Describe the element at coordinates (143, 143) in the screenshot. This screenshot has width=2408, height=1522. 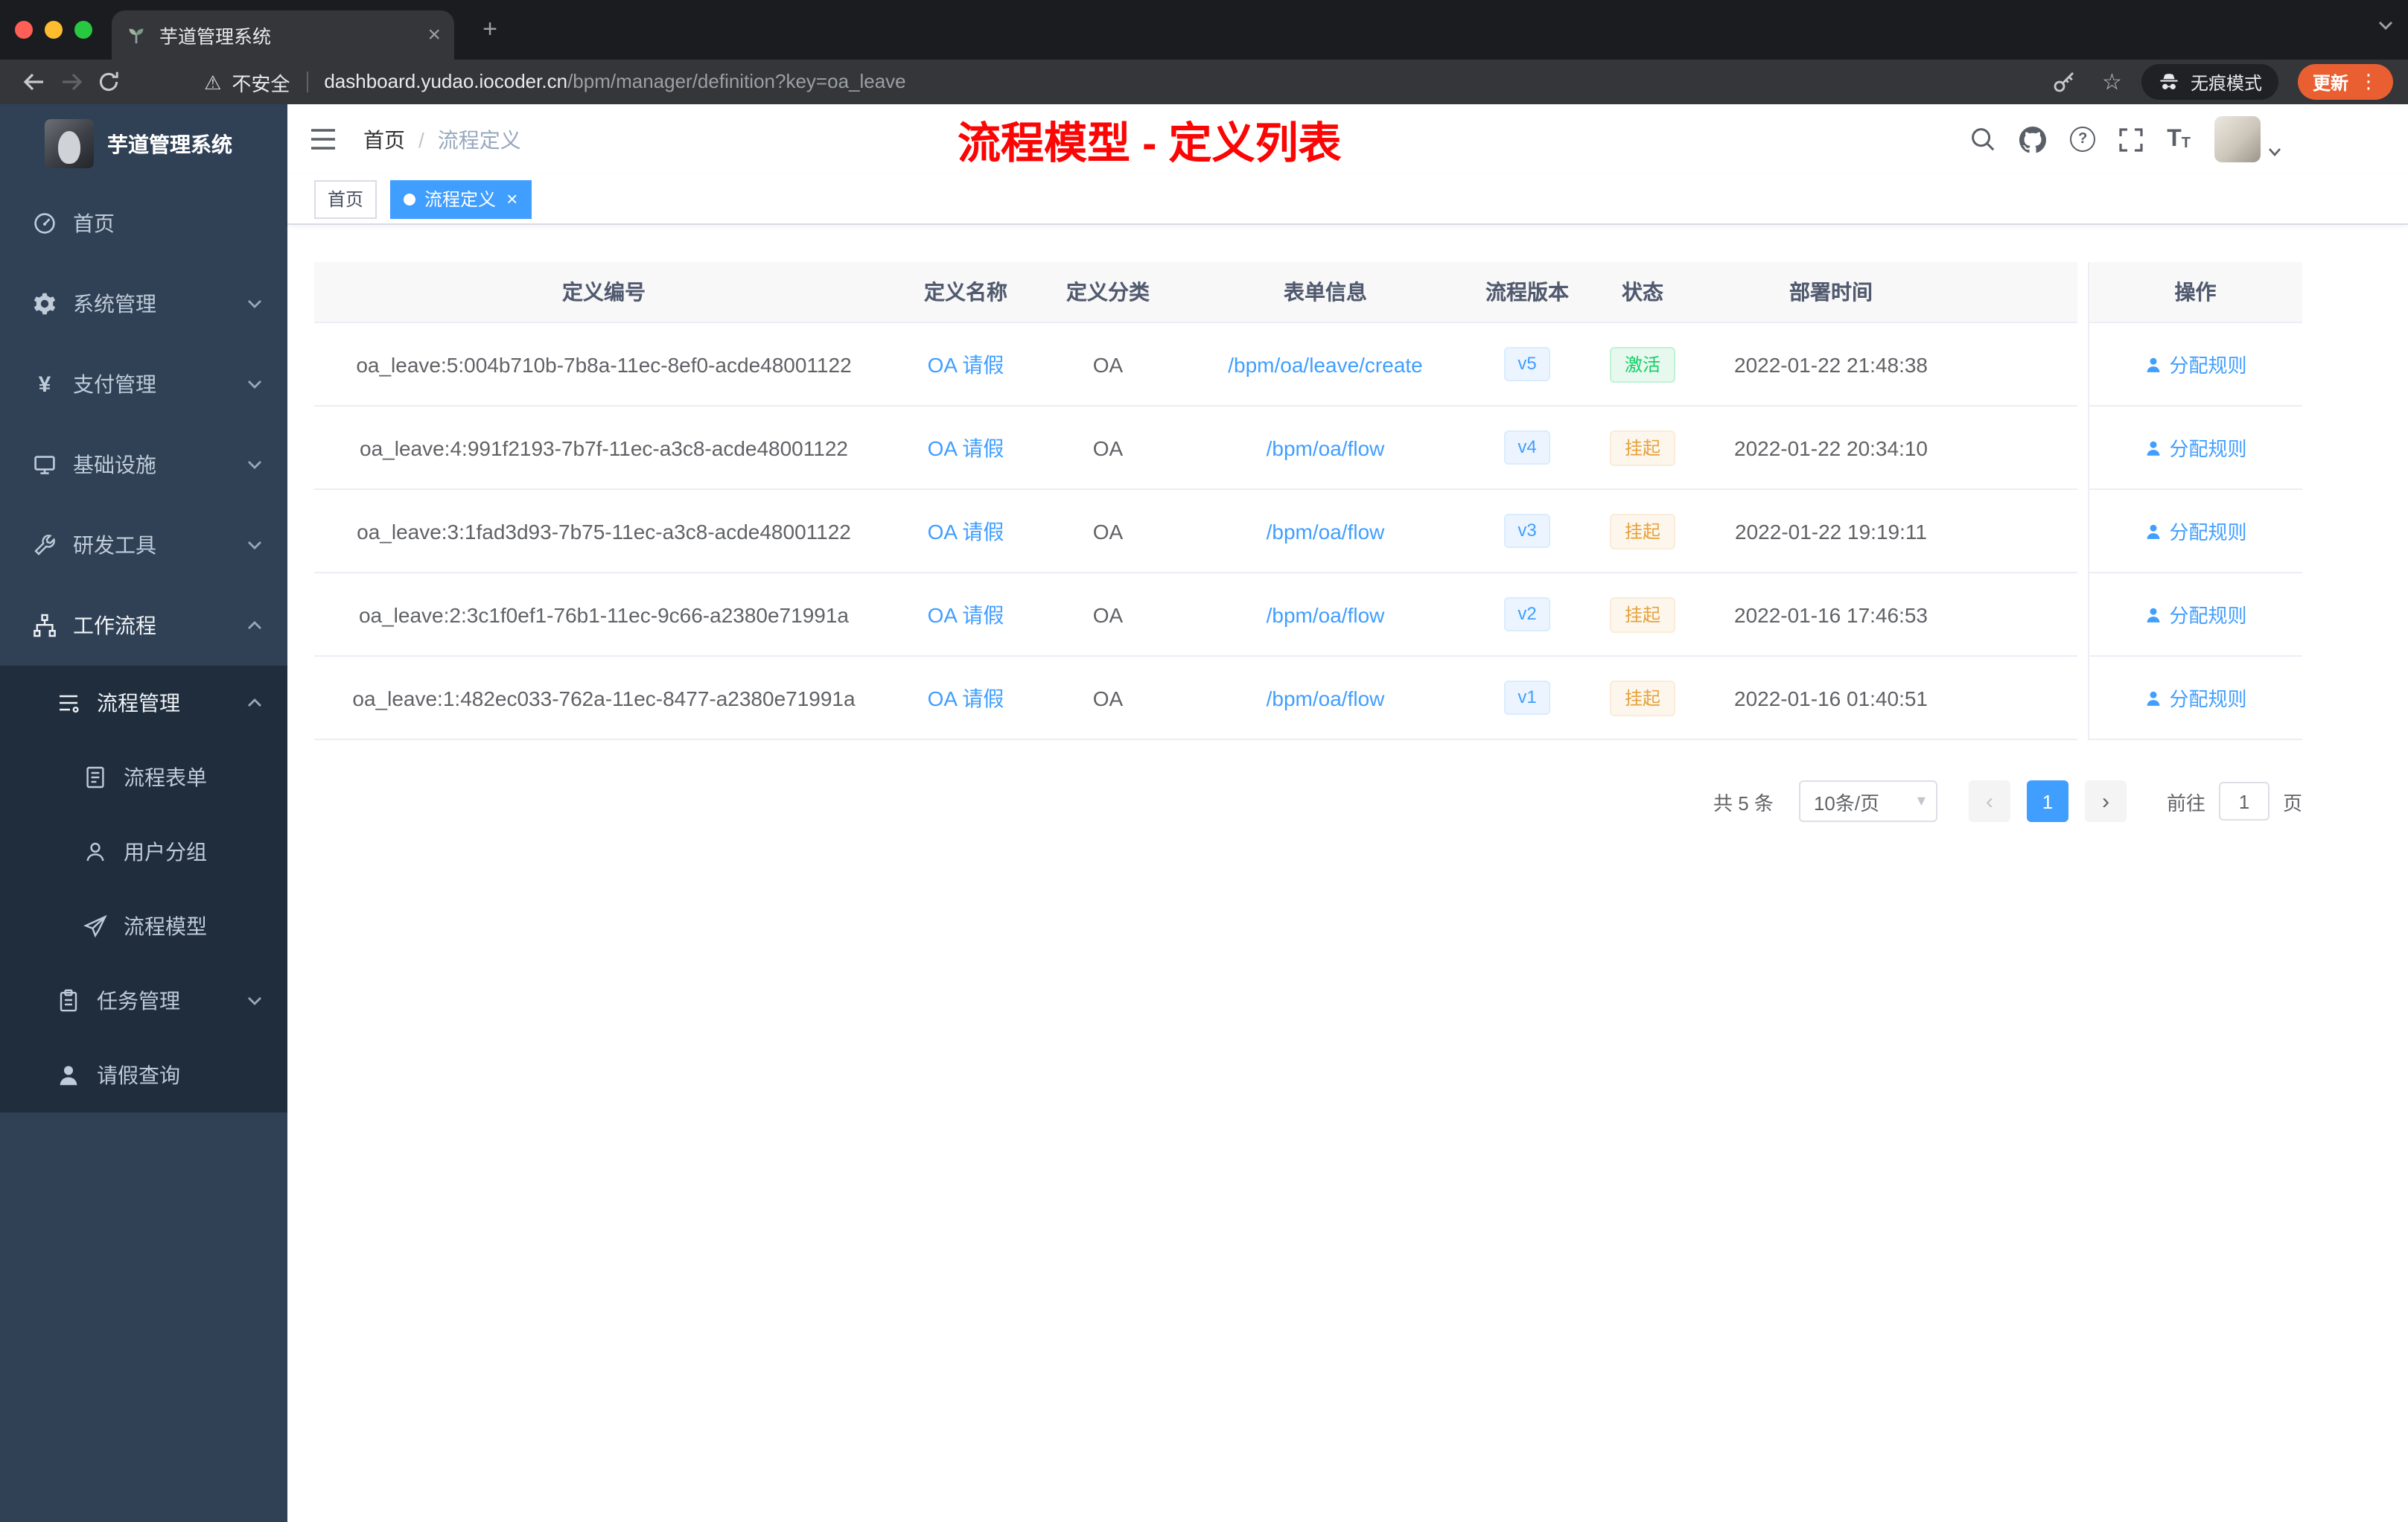
I see `sidebar-logo-row: 芋道管理系统` at that location.